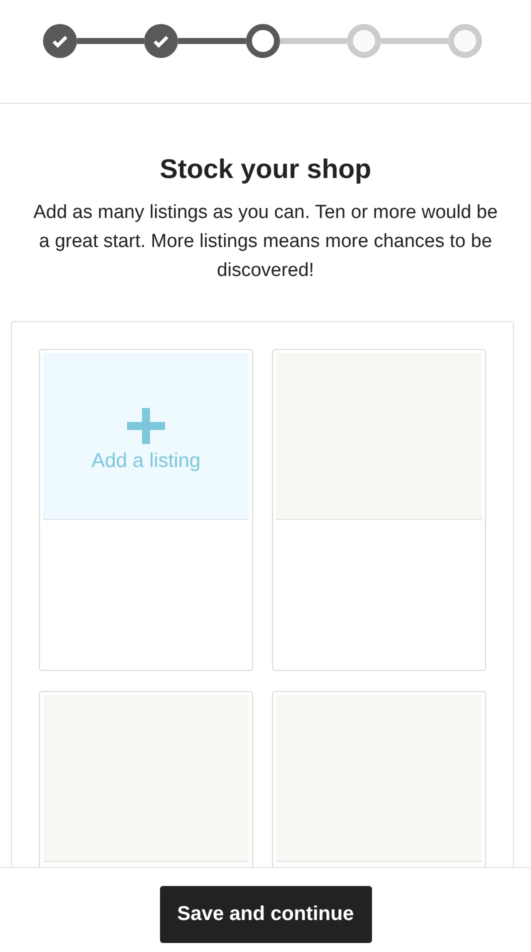 This screenshot has height=952, width=531. What do you see at coordinates (266, 914) in the screenshot?
I see `save-and-continue-button: Save and continue` at bounding box center [266, 914].